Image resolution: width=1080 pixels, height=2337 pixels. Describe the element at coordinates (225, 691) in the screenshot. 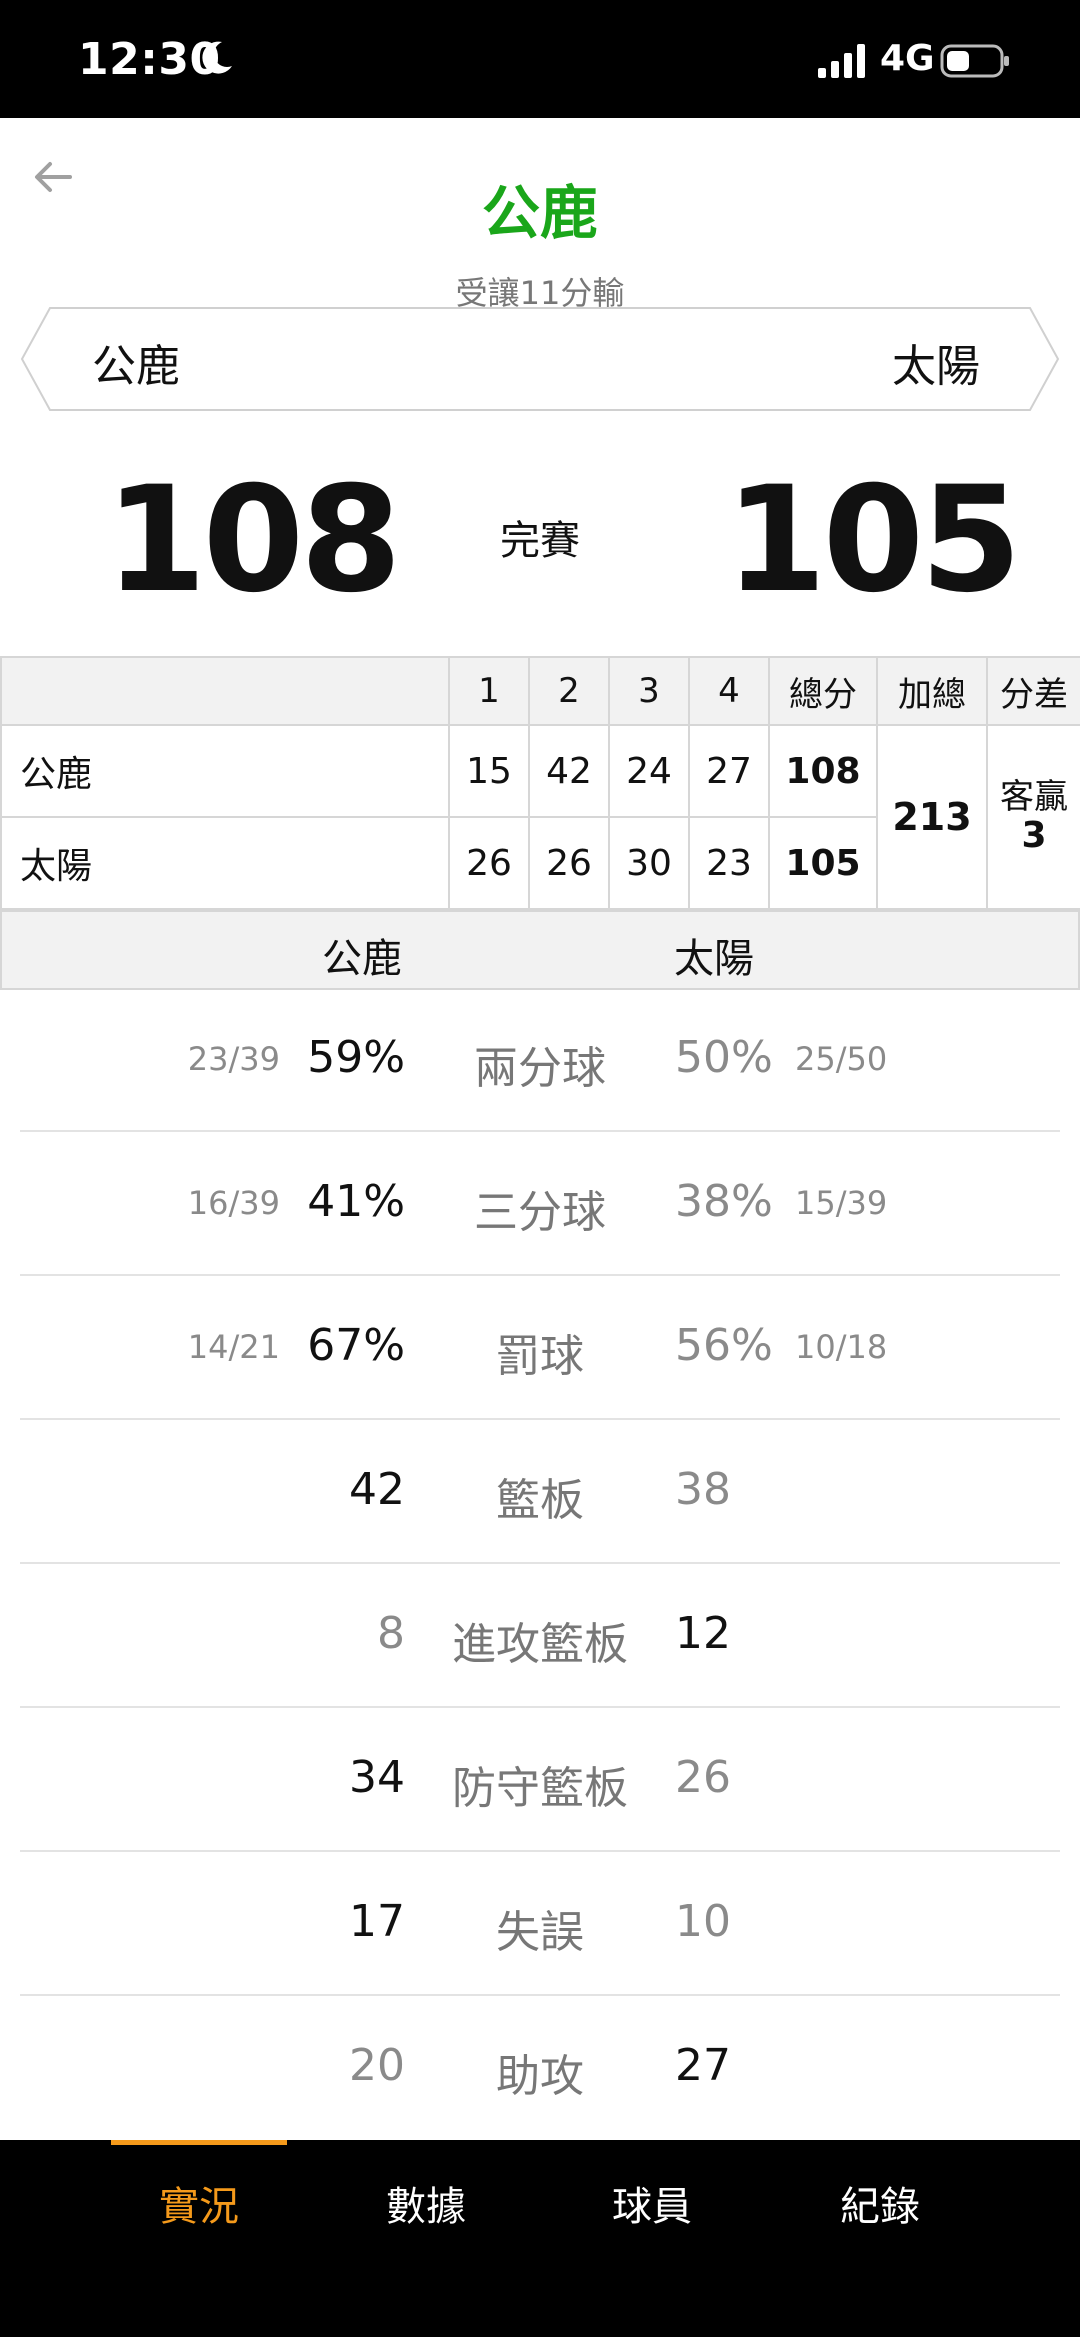

I see `header-team` at that location.